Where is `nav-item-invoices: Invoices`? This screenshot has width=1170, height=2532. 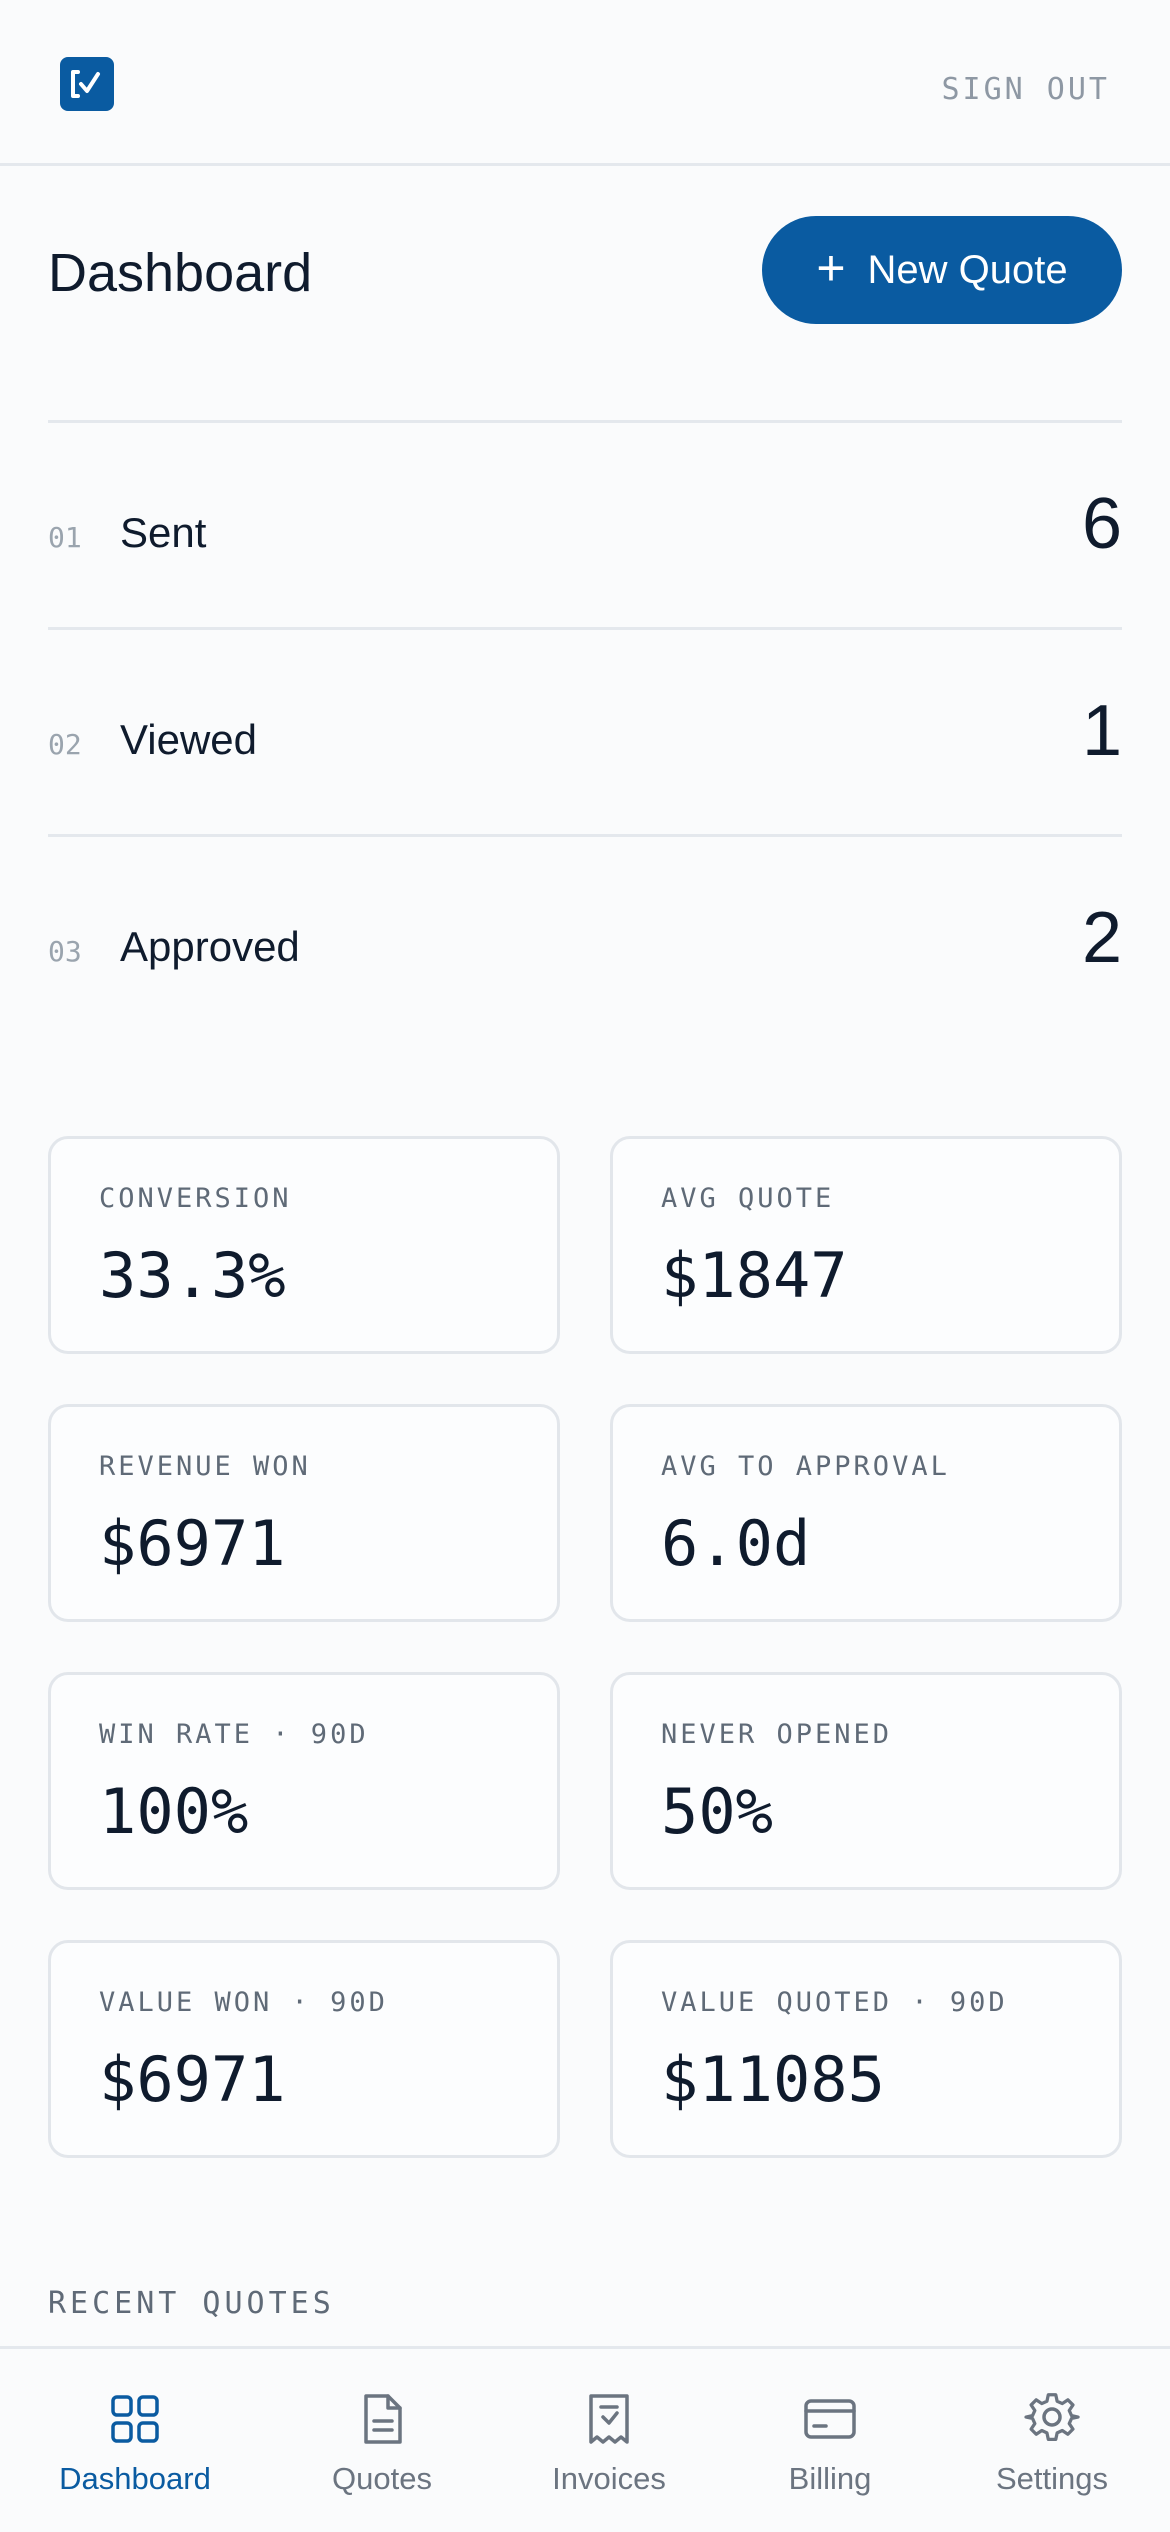 nav-item-invoices: Invoices is located at coordinates (609, 2440).